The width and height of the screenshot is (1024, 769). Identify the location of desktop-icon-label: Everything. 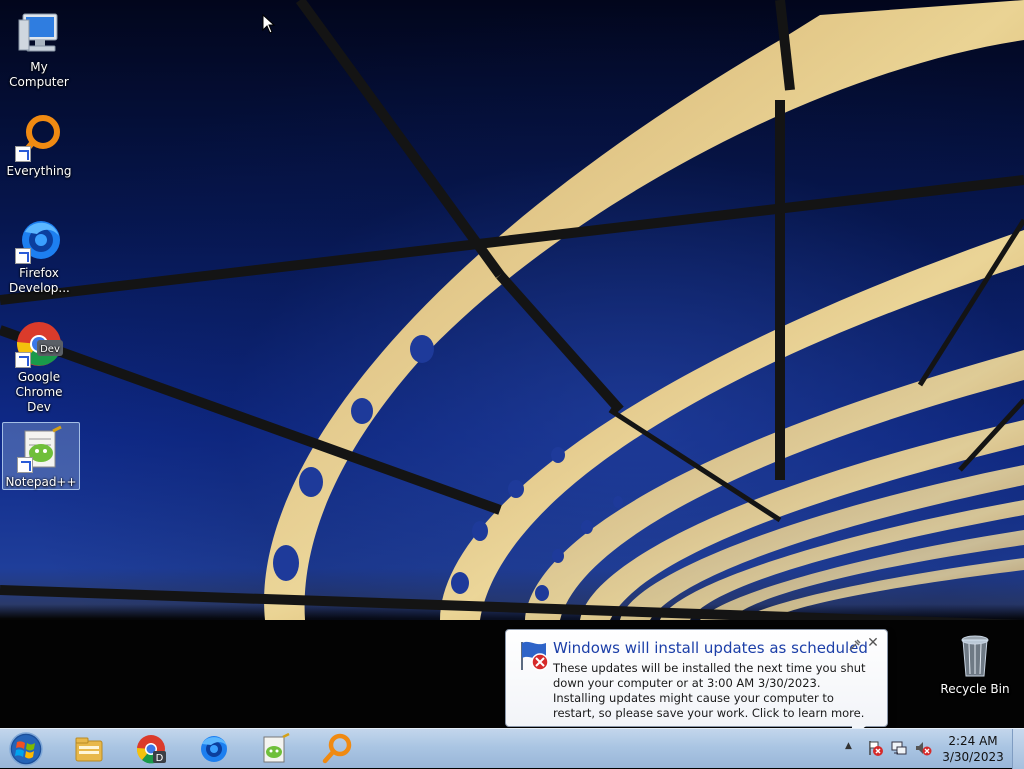
(39, 171).